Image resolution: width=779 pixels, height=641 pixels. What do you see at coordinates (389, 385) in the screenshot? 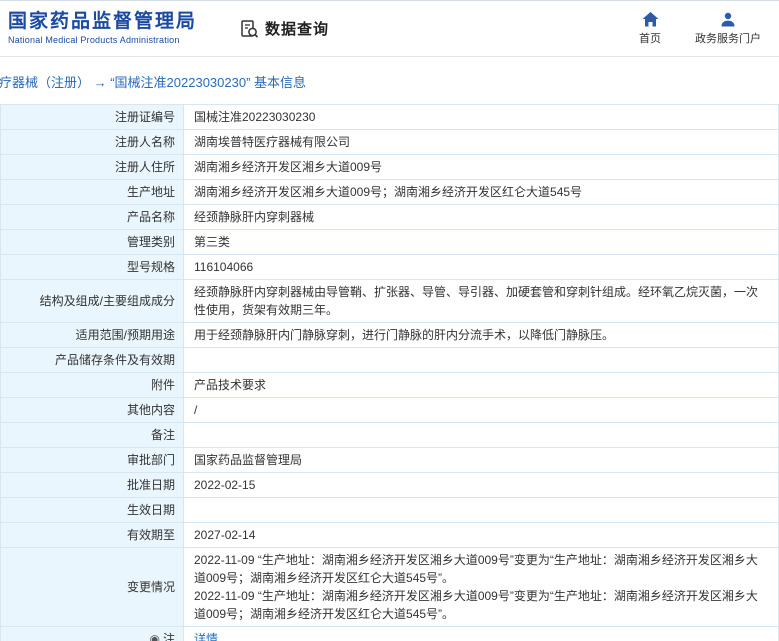
I see `table-row: 附件 产品技术要求` at bounding box center [389, 385].